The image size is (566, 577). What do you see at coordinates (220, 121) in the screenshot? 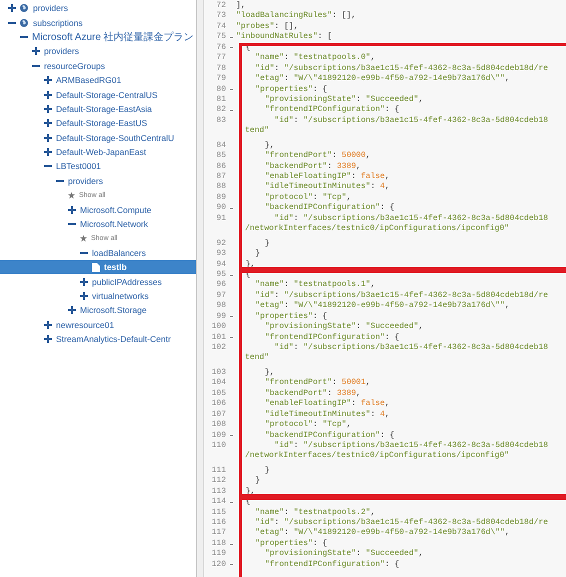
I see `line-number: 83` at bounding box center [220, 121].